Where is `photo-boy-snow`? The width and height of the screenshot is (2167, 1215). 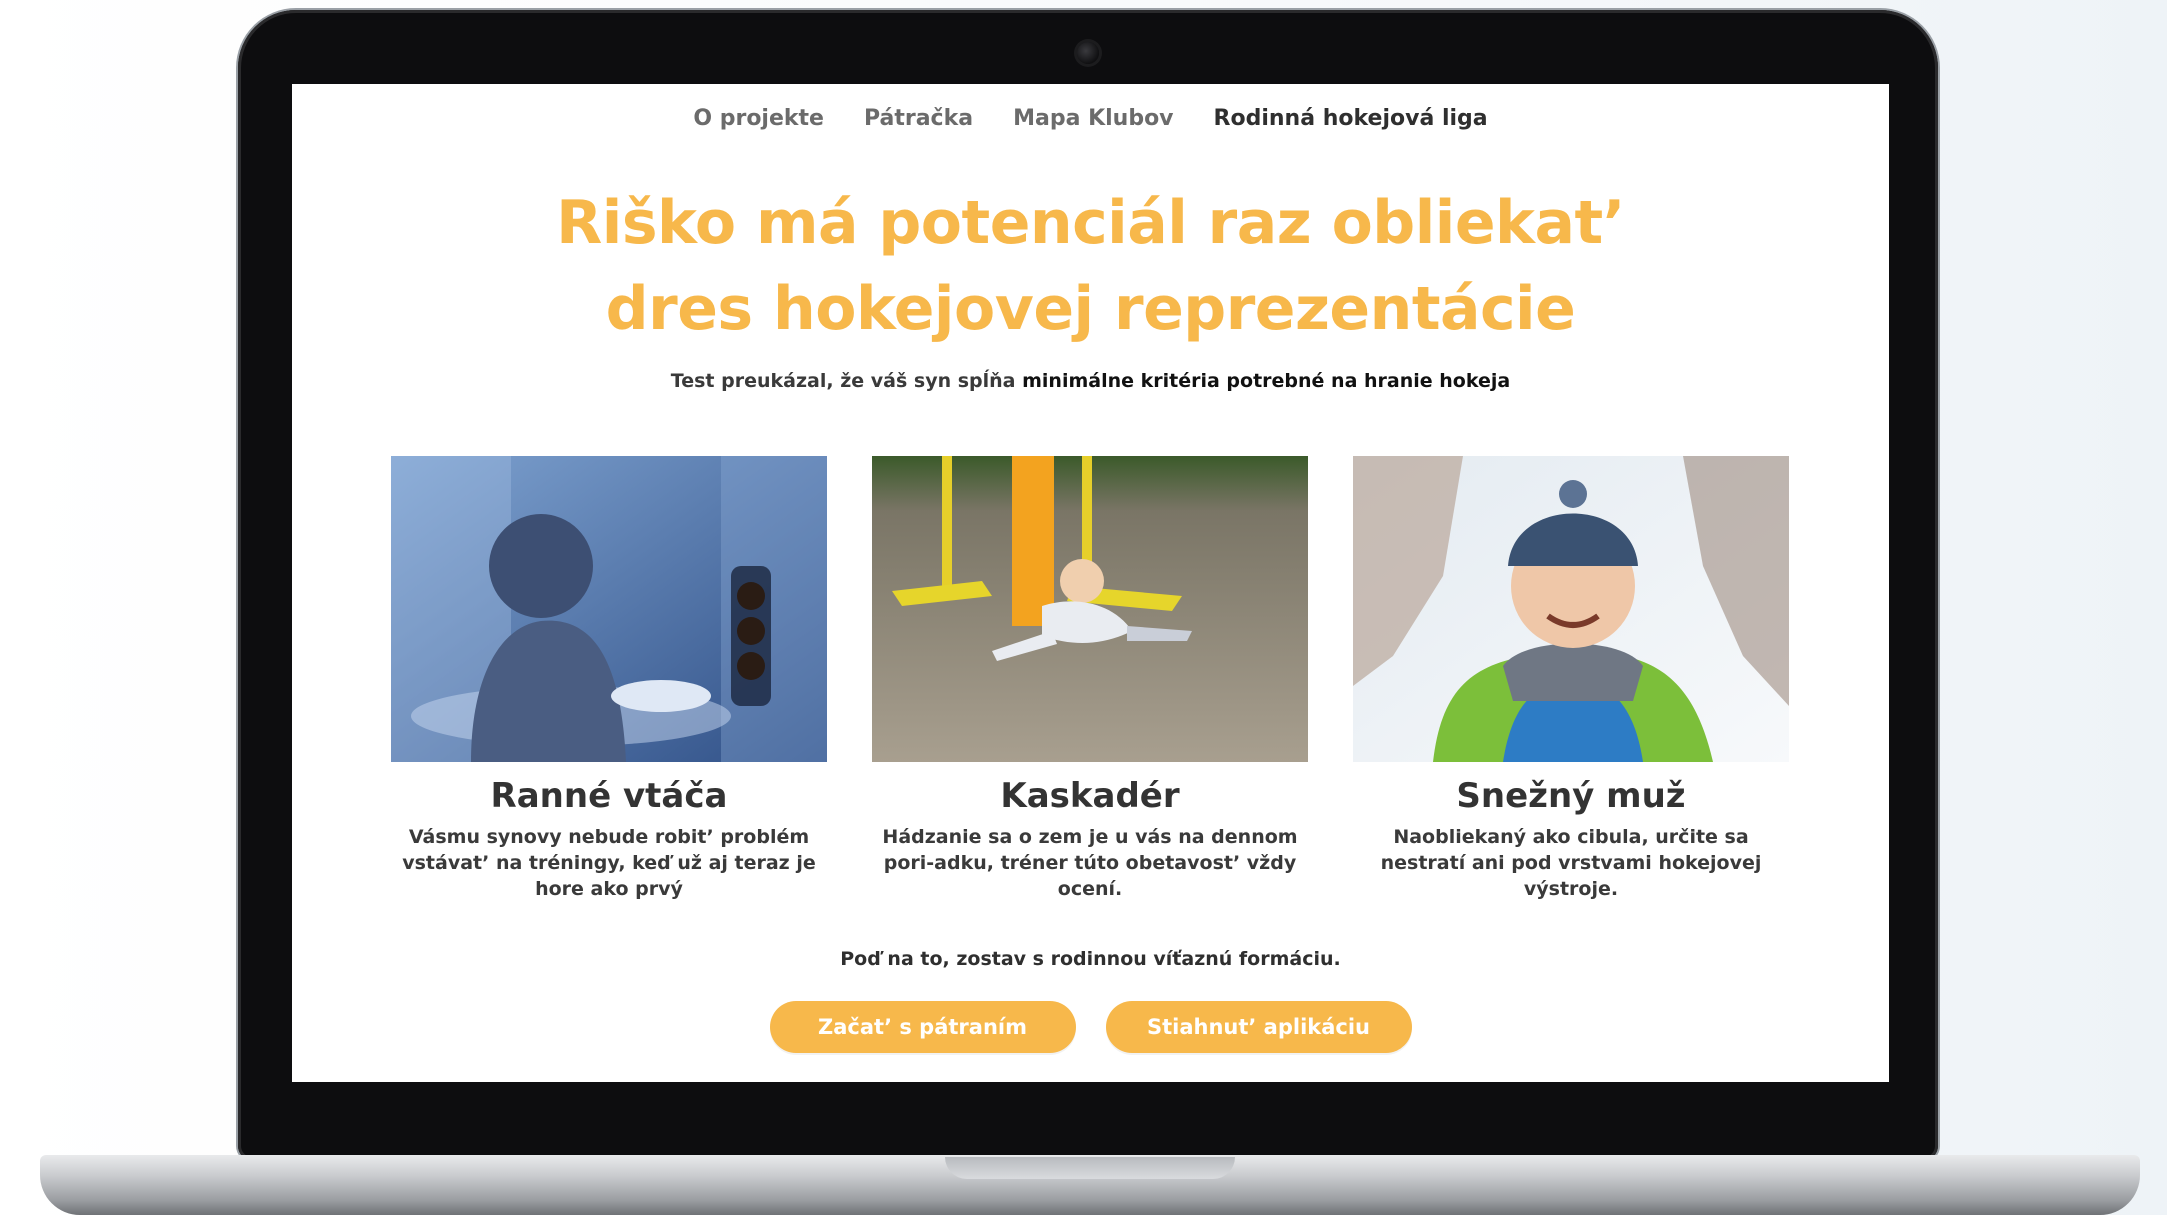 photo-boy-snow is located at coordinates (1571, 609).